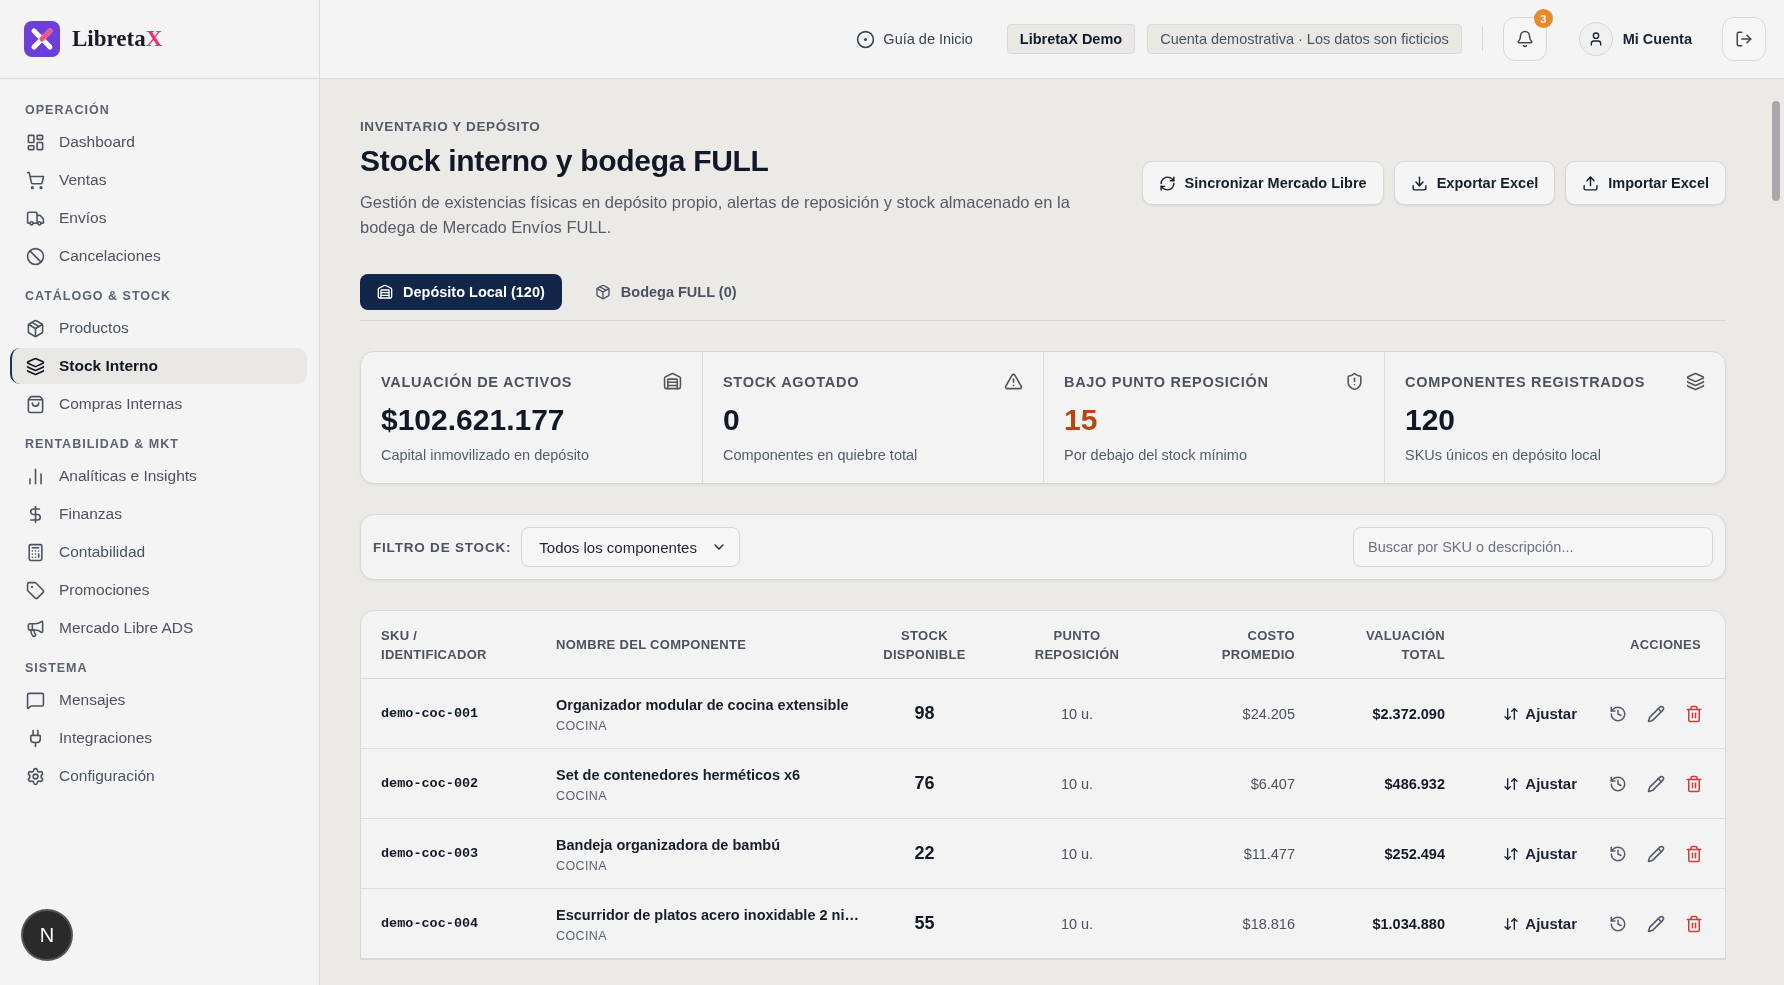 The width and height of the screenshot is (1784, 985). I want to click on brand-name: LibretaX, so click(117, 39).